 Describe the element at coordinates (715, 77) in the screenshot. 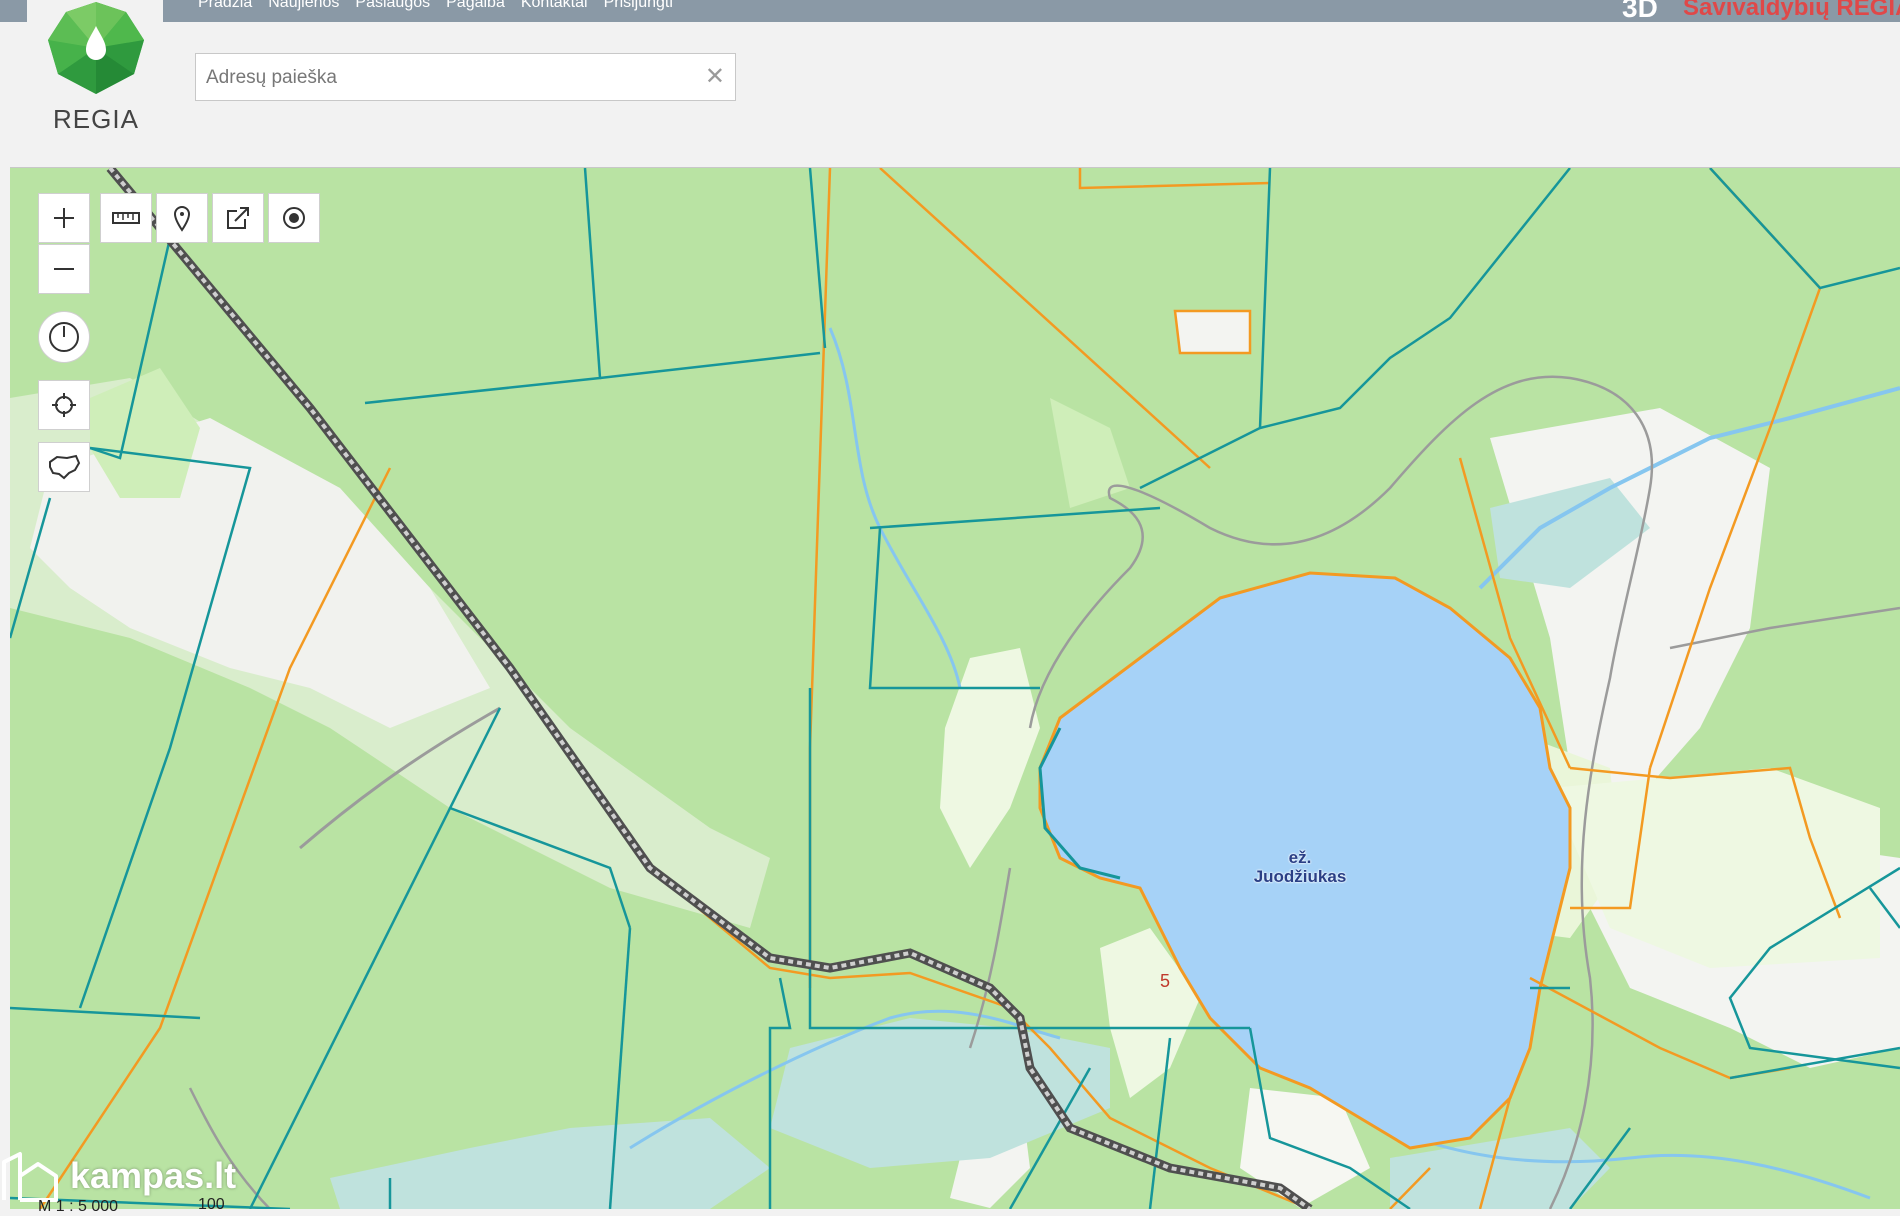

I see `search-clear-icon: ✕` at that location.